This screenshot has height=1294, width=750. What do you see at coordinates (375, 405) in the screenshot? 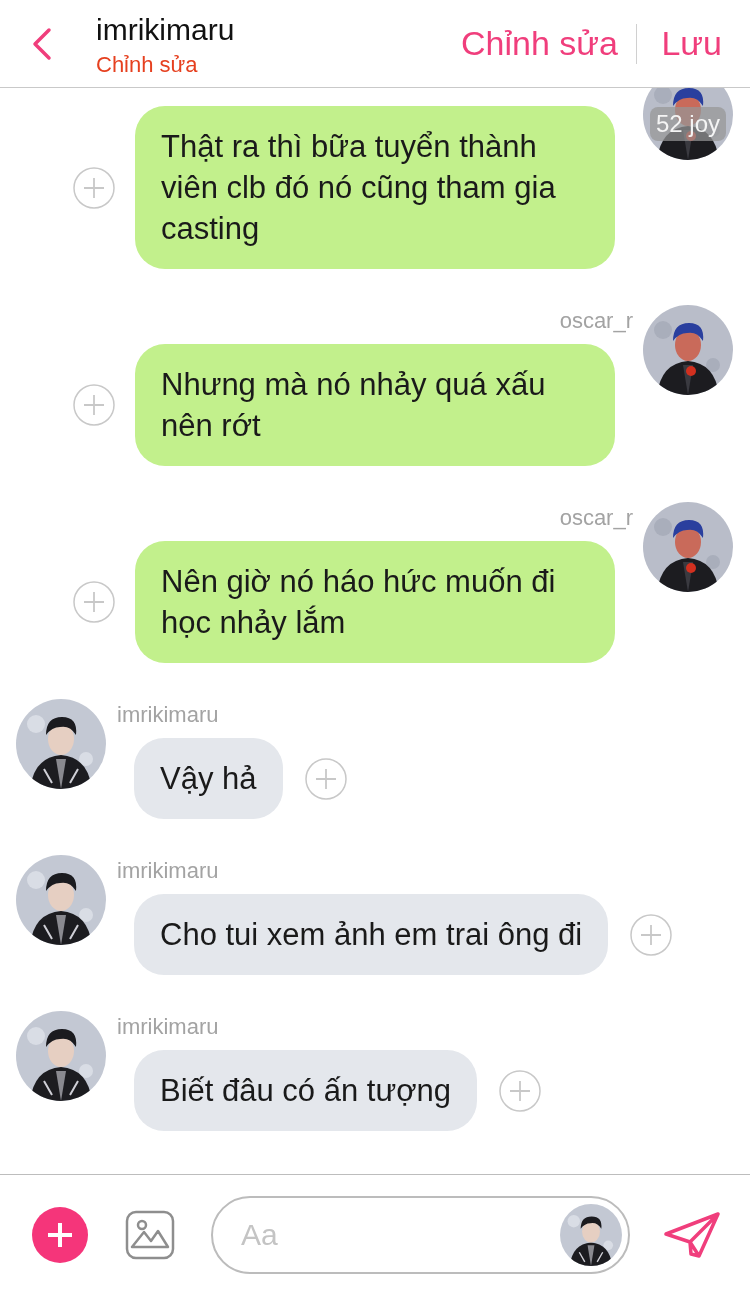
I see `message-bubble: Nhưng mà nó nhảy quá xấu nên rớt` at bounding box center [375, 405].